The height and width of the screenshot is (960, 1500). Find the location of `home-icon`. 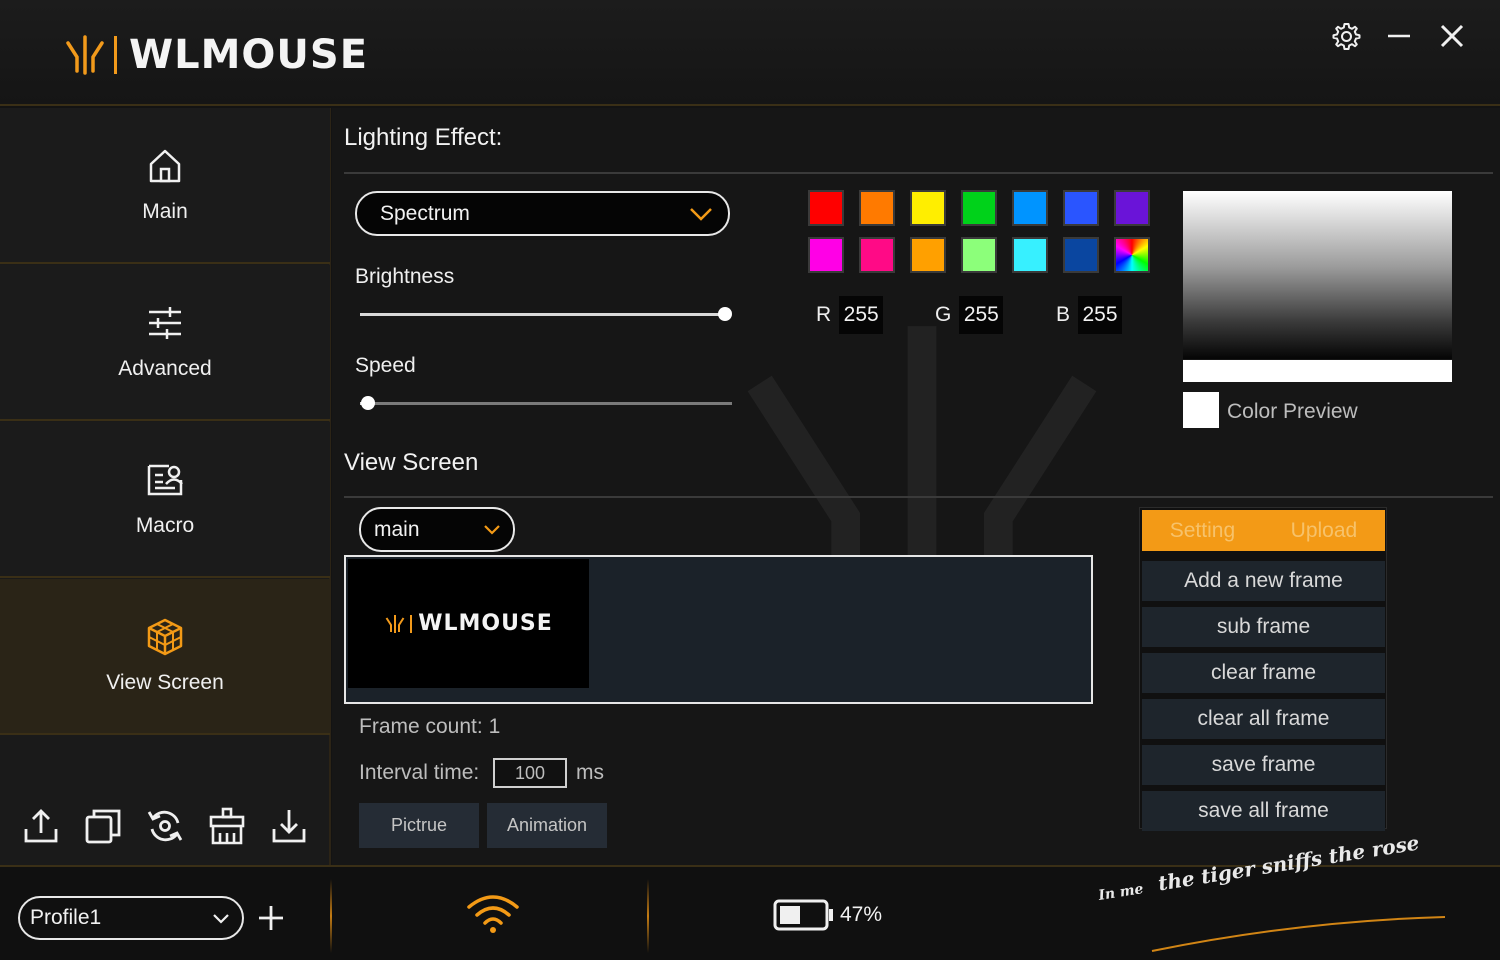

home-icon is located at coordinates (165, 166).